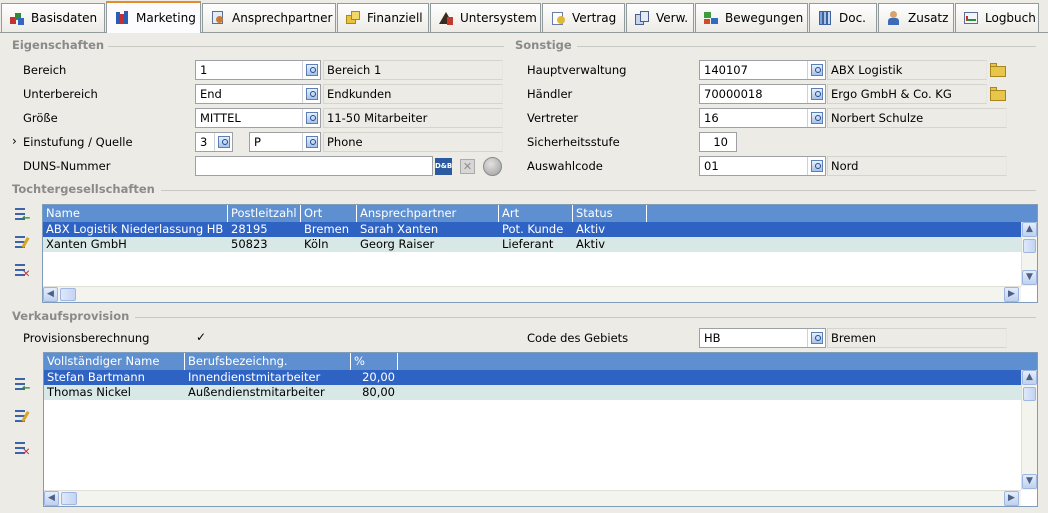  What do you see at coordinates (413, 70) in the screenshot?
I see `bereich-description: Bereich 1` at bounding box center [413, 70].